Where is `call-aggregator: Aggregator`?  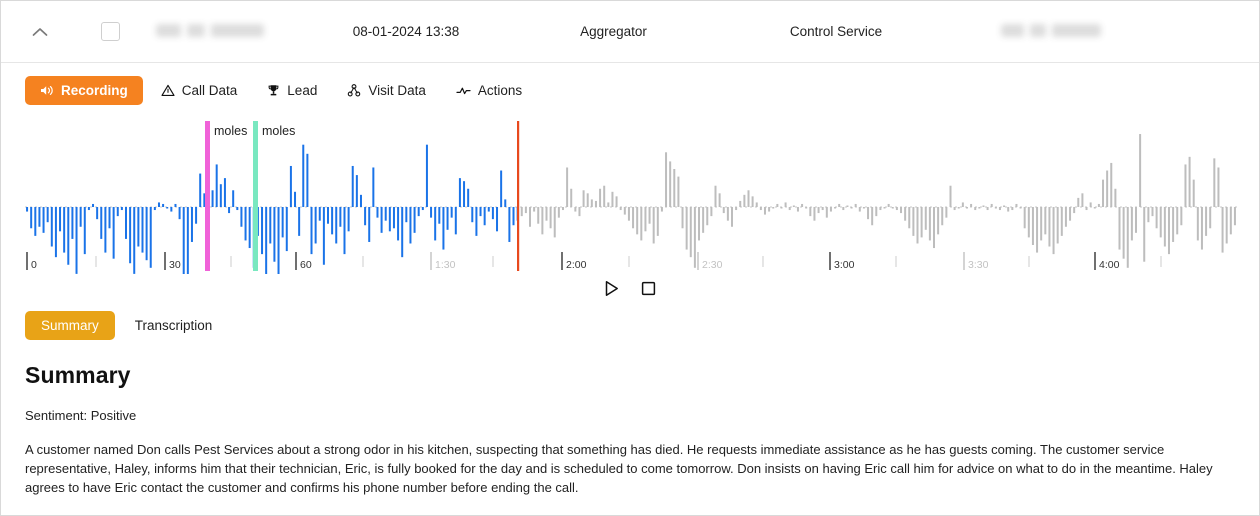 call-aggregator: Aggregator is located at coordinates (613, 31).